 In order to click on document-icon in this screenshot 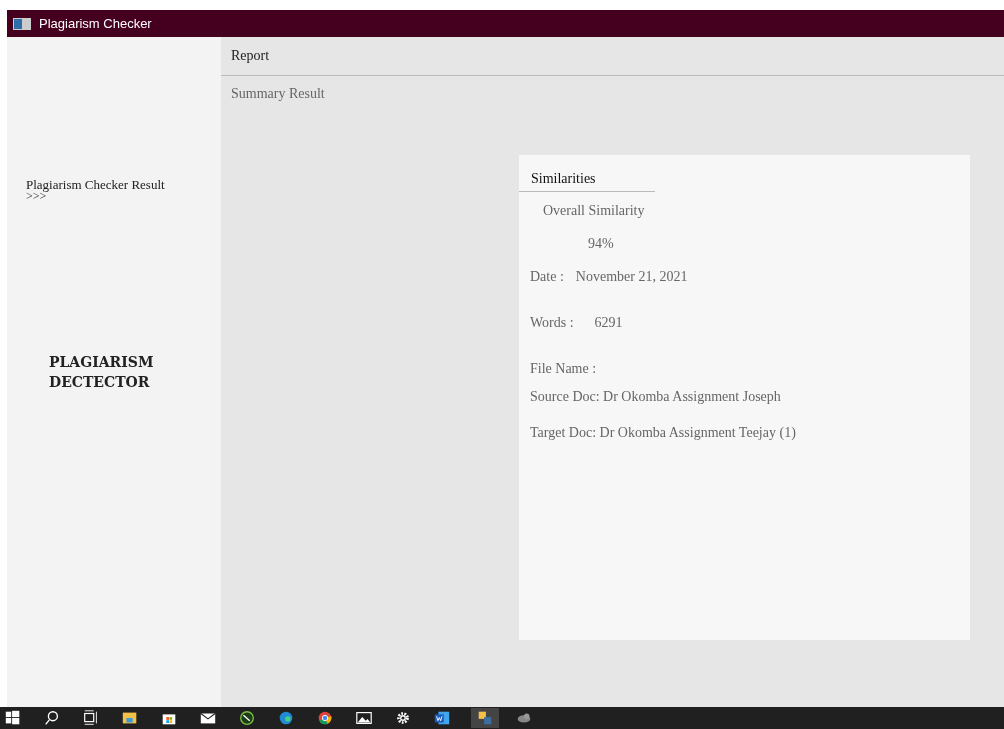, I will do `click(442, 718)`.